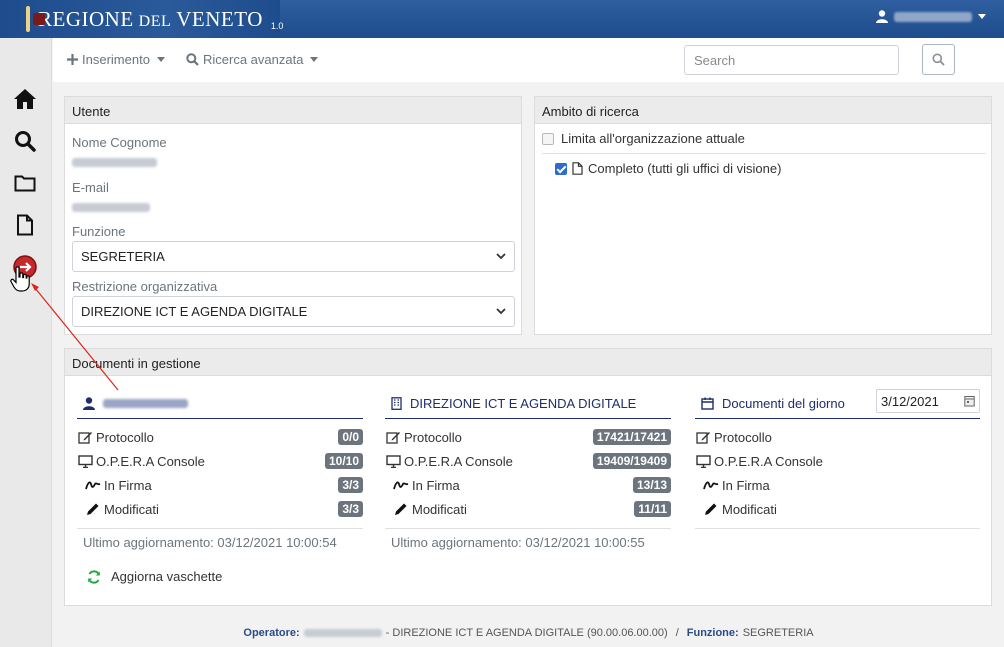 The height and width of the screenshot is (647, 1004). I want to click on date-input: 3/12/2021, so click(928, 401).